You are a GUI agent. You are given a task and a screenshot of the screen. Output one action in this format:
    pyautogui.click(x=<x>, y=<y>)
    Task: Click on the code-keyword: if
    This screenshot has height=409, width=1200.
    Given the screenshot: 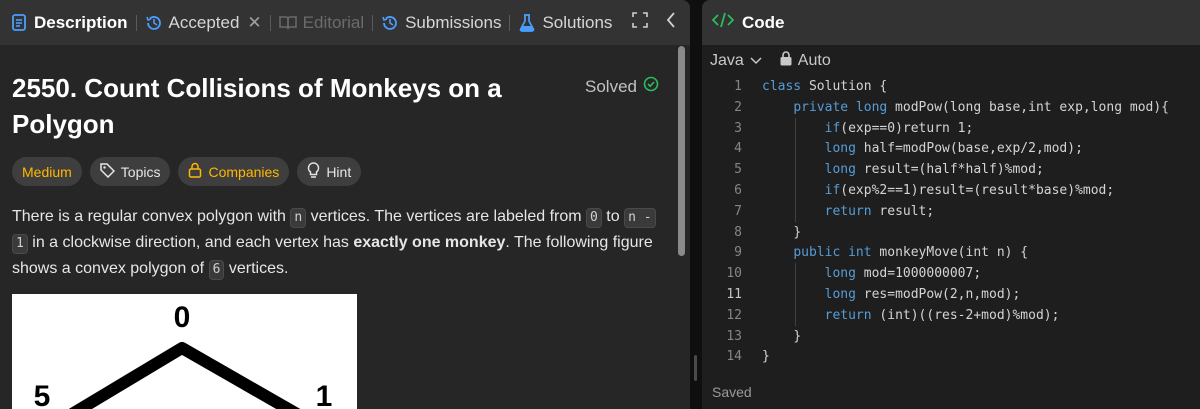 What is the action you would take?
    pyautogui.click(x=832, y=190)
    